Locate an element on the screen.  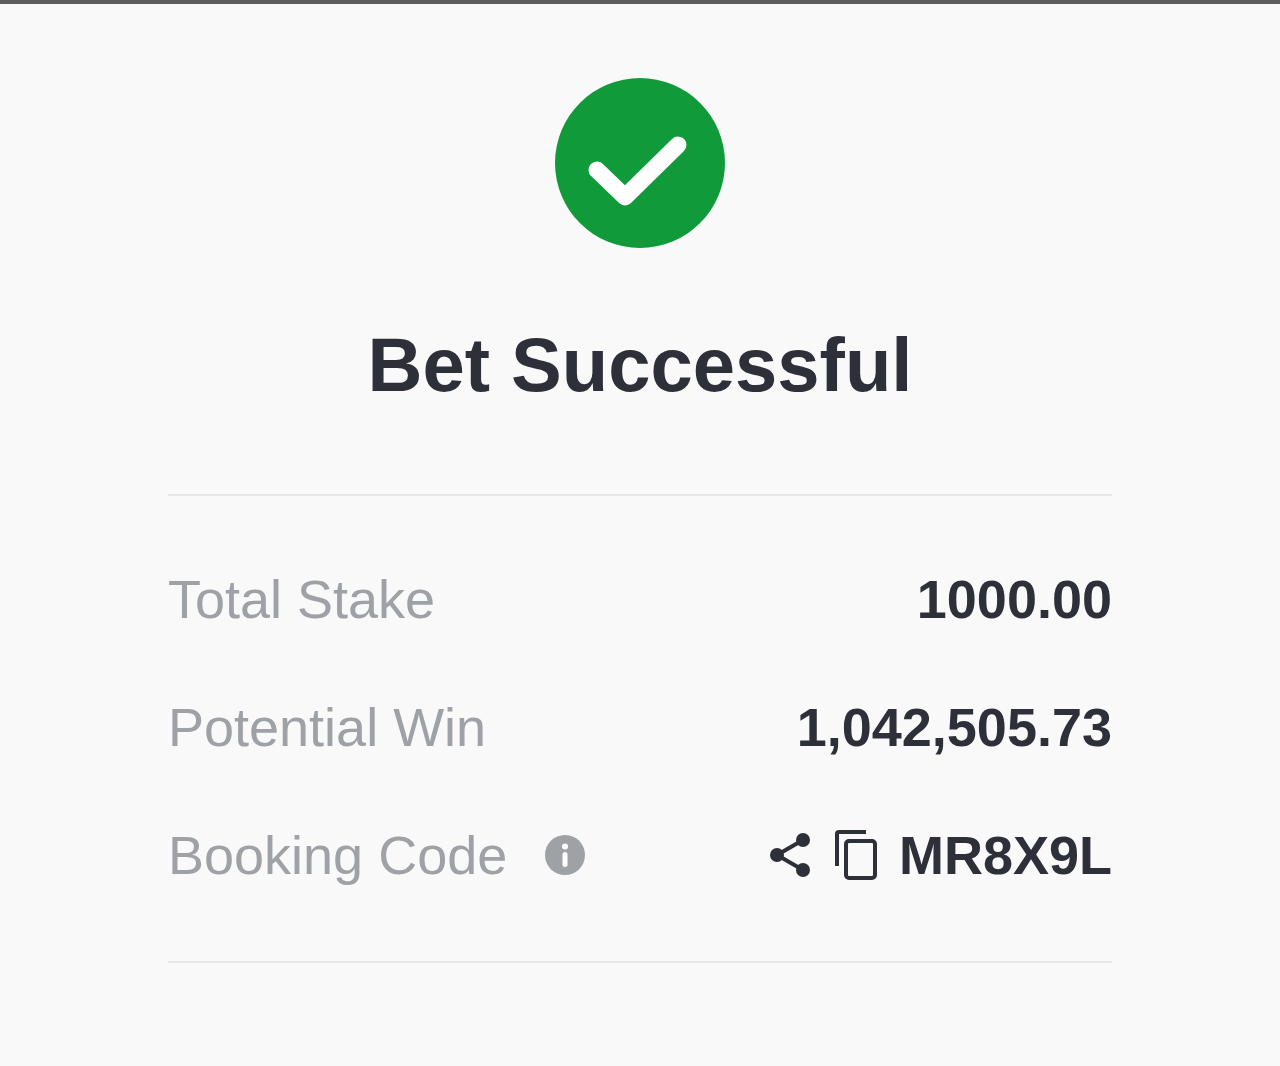
status-title: Bet Successful is located at coordinates (640, 365).